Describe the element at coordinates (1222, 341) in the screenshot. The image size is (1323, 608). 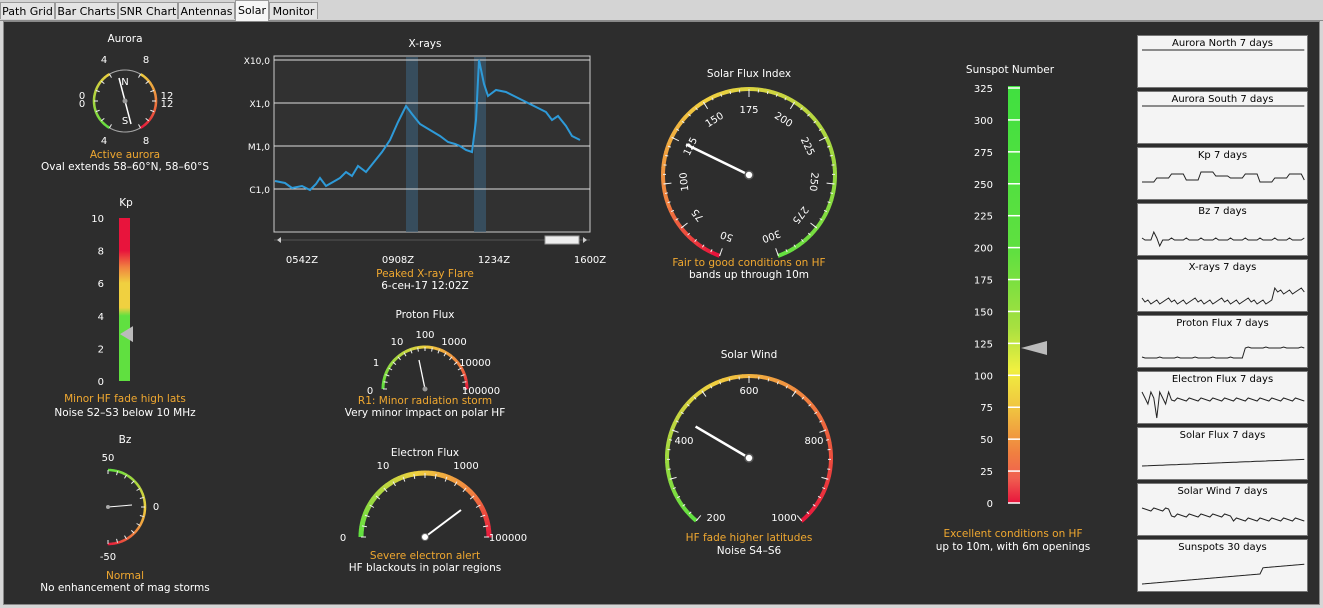
I see `history-chart-5: Proton Flux 7 days` at that location.